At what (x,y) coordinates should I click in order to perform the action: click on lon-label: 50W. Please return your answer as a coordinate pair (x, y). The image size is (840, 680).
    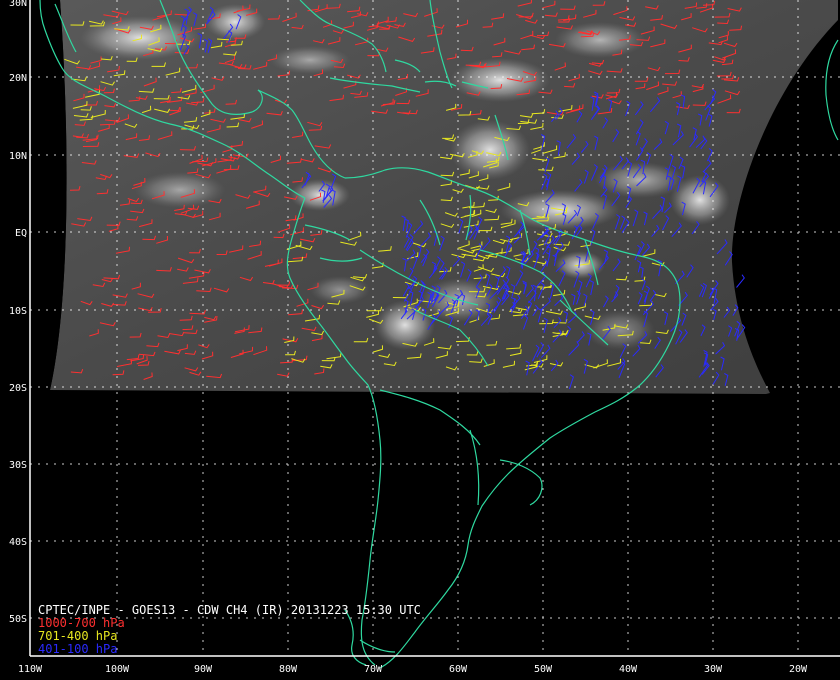
    Looking at the image, I should click on (543, 669).